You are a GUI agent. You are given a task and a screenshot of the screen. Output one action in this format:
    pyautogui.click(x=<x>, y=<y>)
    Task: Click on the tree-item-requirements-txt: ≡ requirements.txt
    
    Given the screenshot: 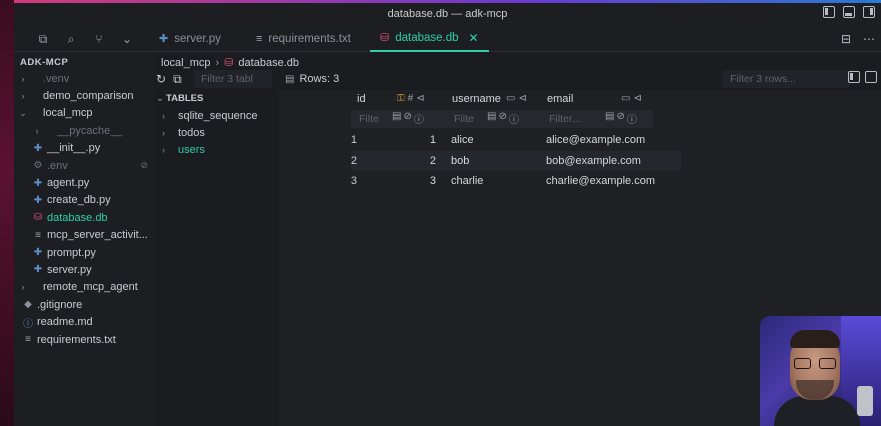 What is the action you would take?
    pyautogui.click(x=84, y=339)
    